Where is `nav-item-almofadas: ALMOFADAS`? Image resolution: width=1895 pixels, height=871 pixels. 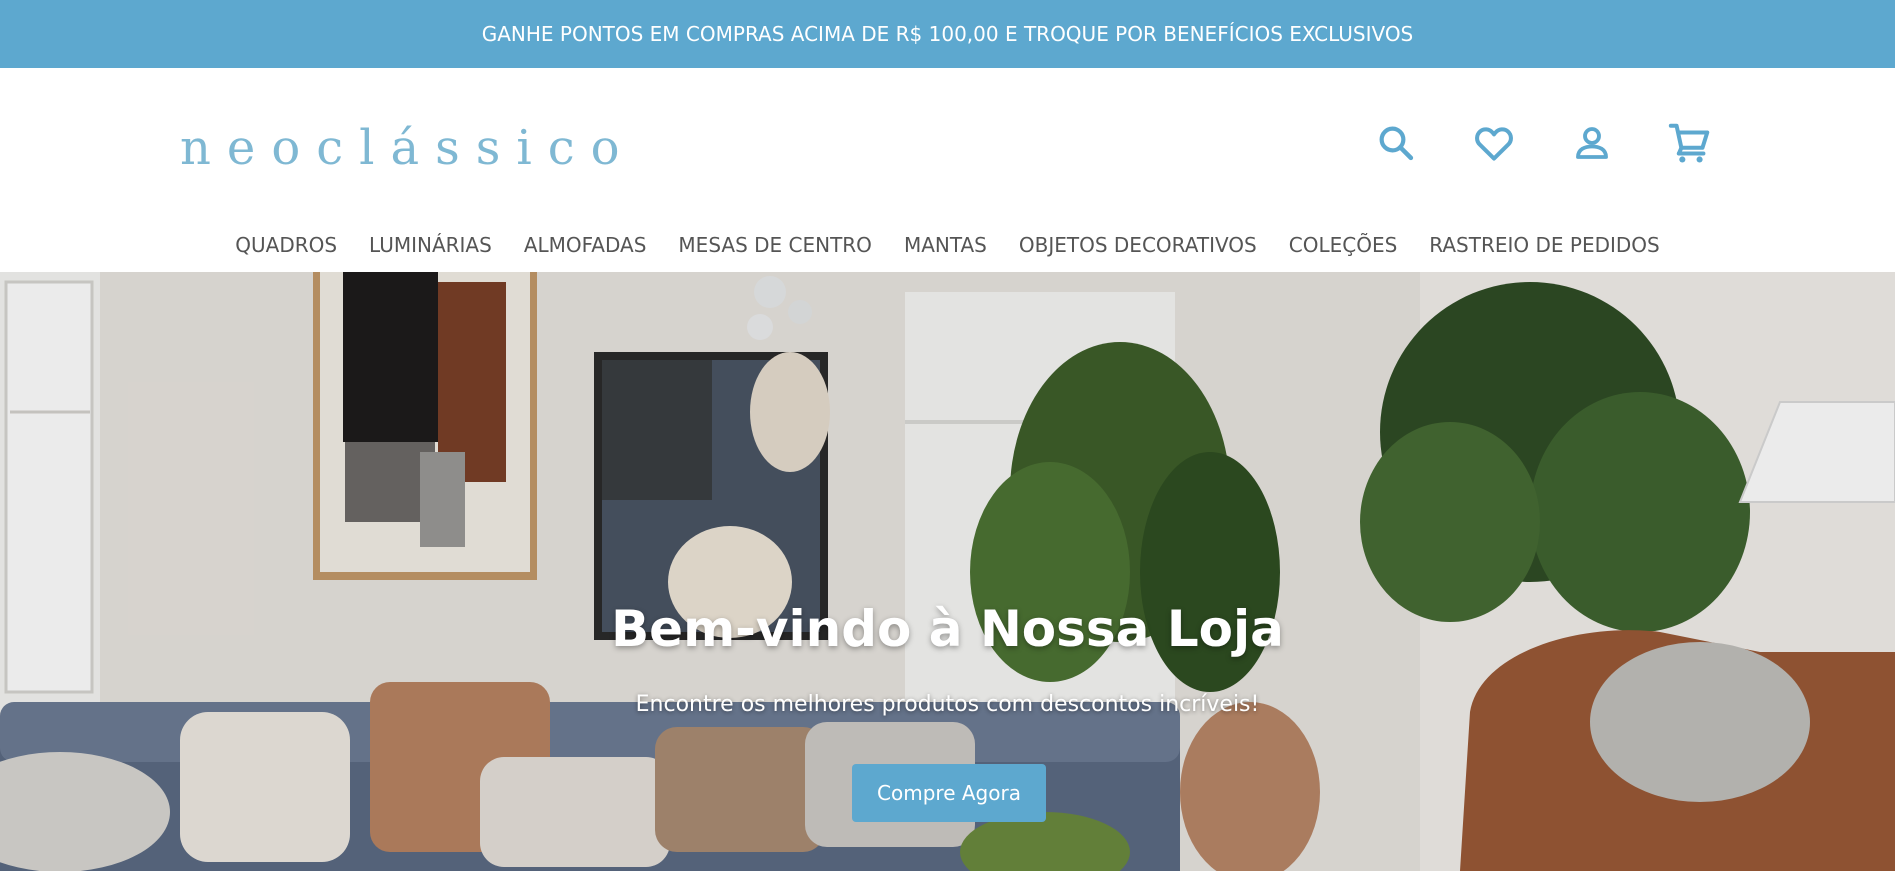
nav-item-almofadas: ALMOFADAS is located at coordinates (585, 245).